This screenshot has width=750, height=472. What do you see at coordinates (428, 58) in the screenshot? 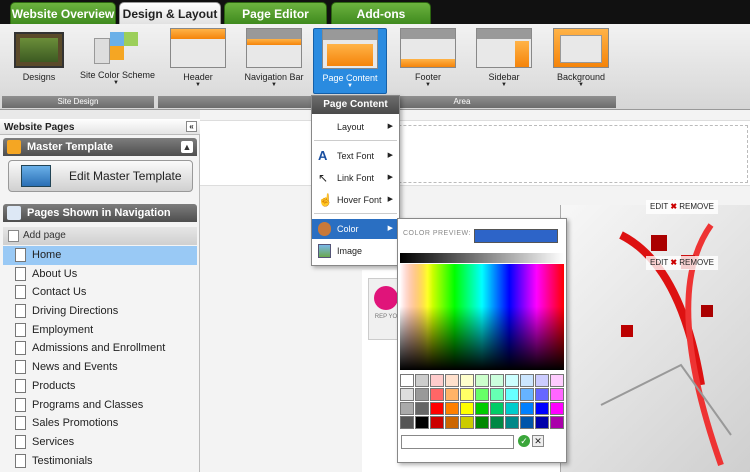
I see `footer-button: Footer ▼` at bounding box center [428, 58].